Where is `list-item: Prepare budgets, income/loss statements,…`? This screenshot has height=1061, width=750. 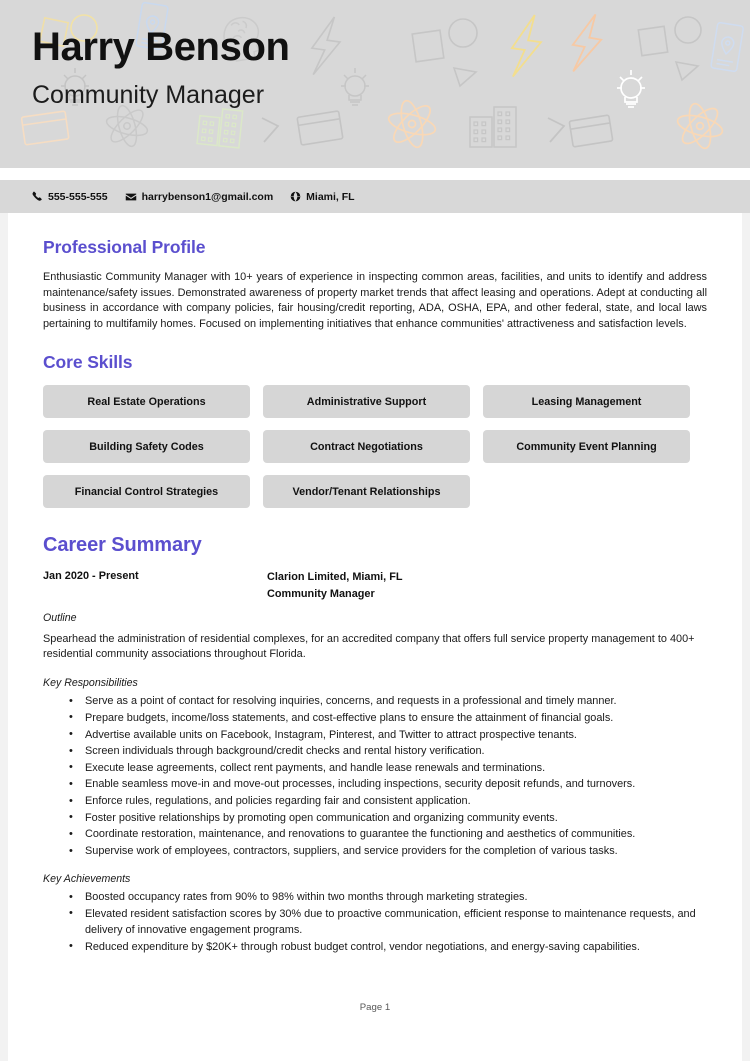
list-item: Prepare budgets, income/loss statements,… is located at coordinates (375, 717).